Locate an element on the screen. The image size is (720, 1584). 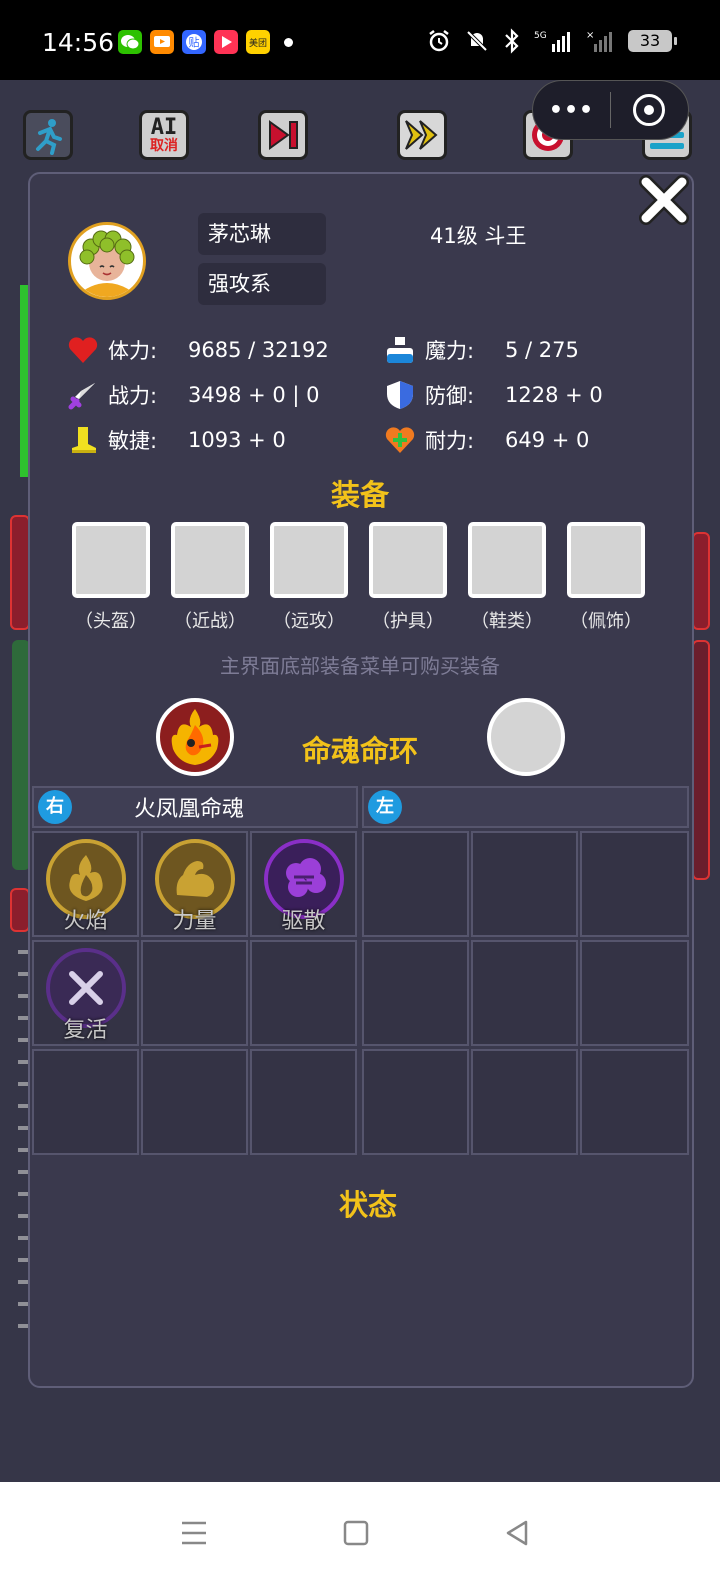
equipment-title: 装备 is located at coordinates (359, 495).